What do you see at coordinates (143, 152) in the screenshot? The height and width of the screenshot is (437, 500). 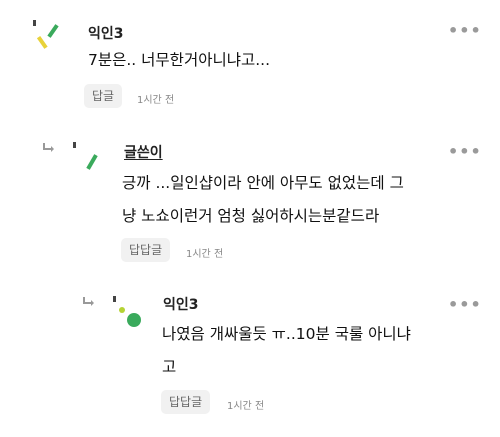 I see `author-name: 글쓴이` at bounding box center [143, 152].